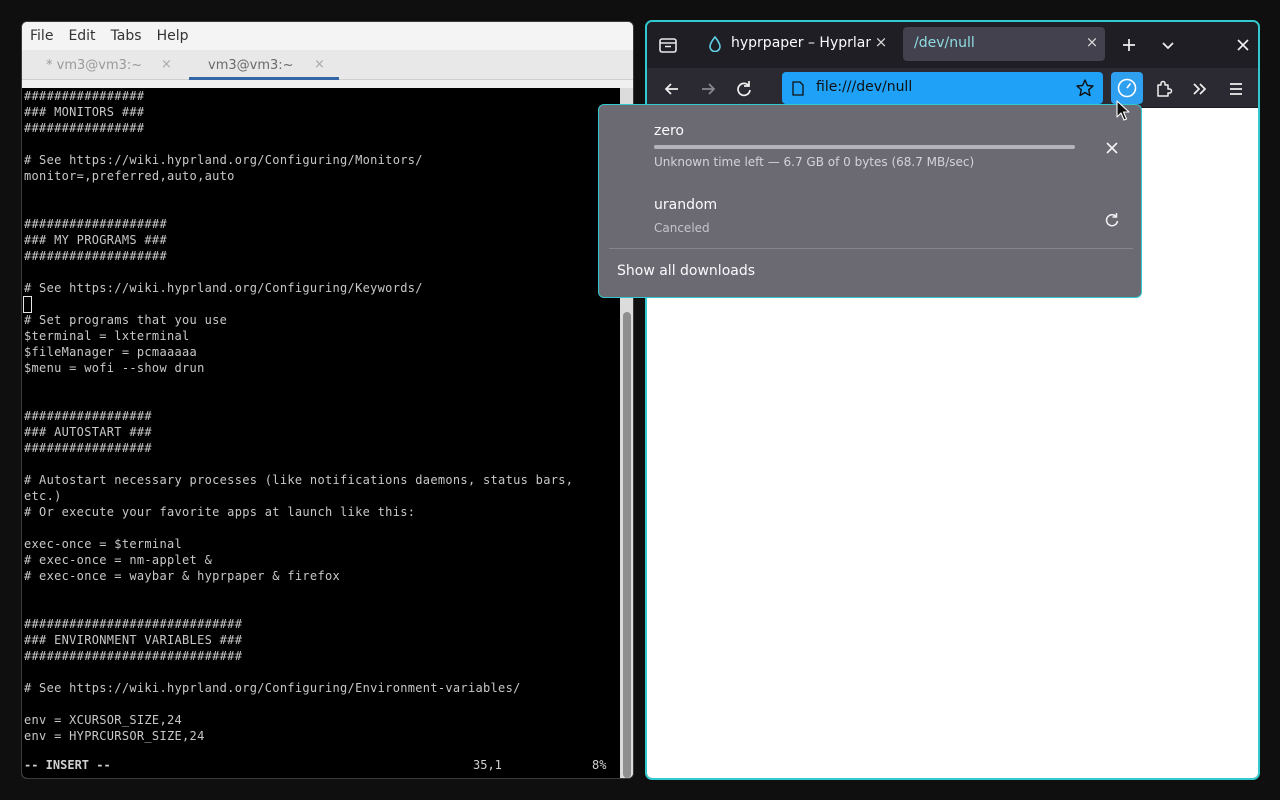 This screenshot has height=800, width=1280. What do you see at coordinates (870, 215) in the screenshot?
I see `download-item-urandom: urandom Canceled` at bounding box center [870, 215].